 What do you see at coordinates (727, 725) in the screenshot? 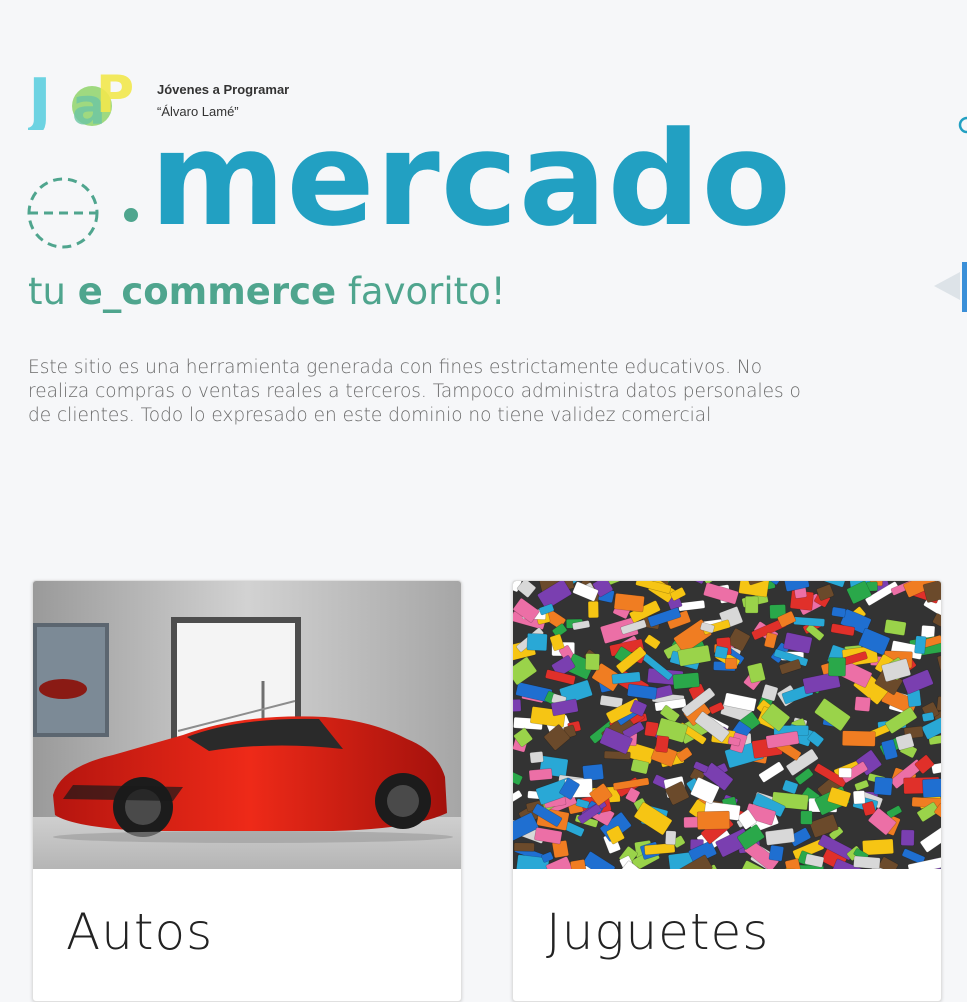
I see `lego-bricks-photo` at bounding box center [727, 725].